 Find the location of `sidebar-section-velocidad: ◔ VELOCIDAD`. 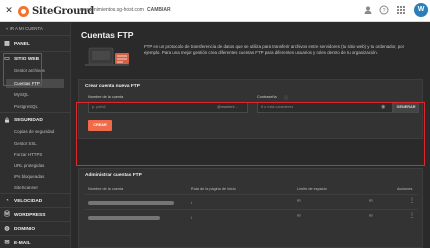

sidebar-section-velocidad: ◔ VELOCIDAD is located at coordinates (23, 201).